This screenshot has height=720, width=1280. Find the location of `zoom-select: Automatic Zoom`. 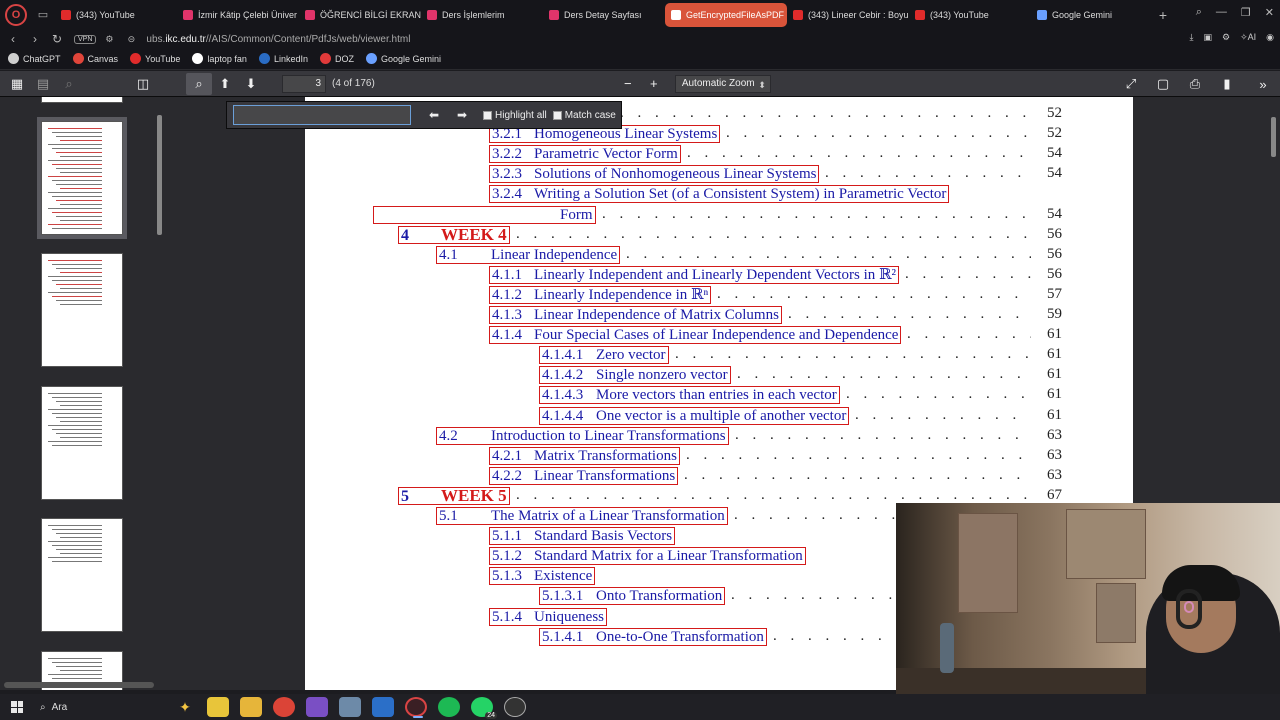

zoom-select: Automatic Zoom is located at coordinates (722, 83).